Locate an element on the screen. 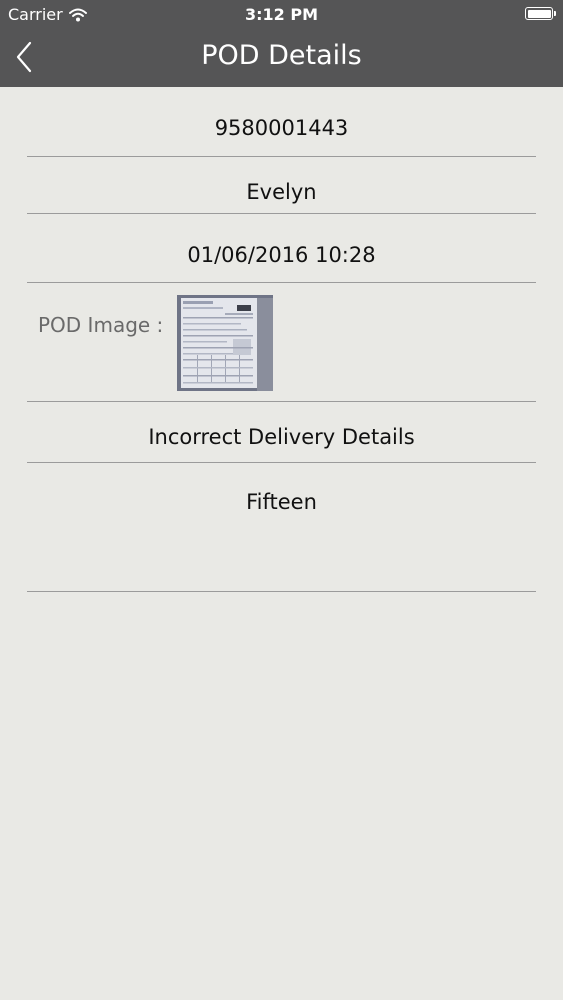 The image size is (563, 1000). pod-document-image is located at coordinates (225, 343).